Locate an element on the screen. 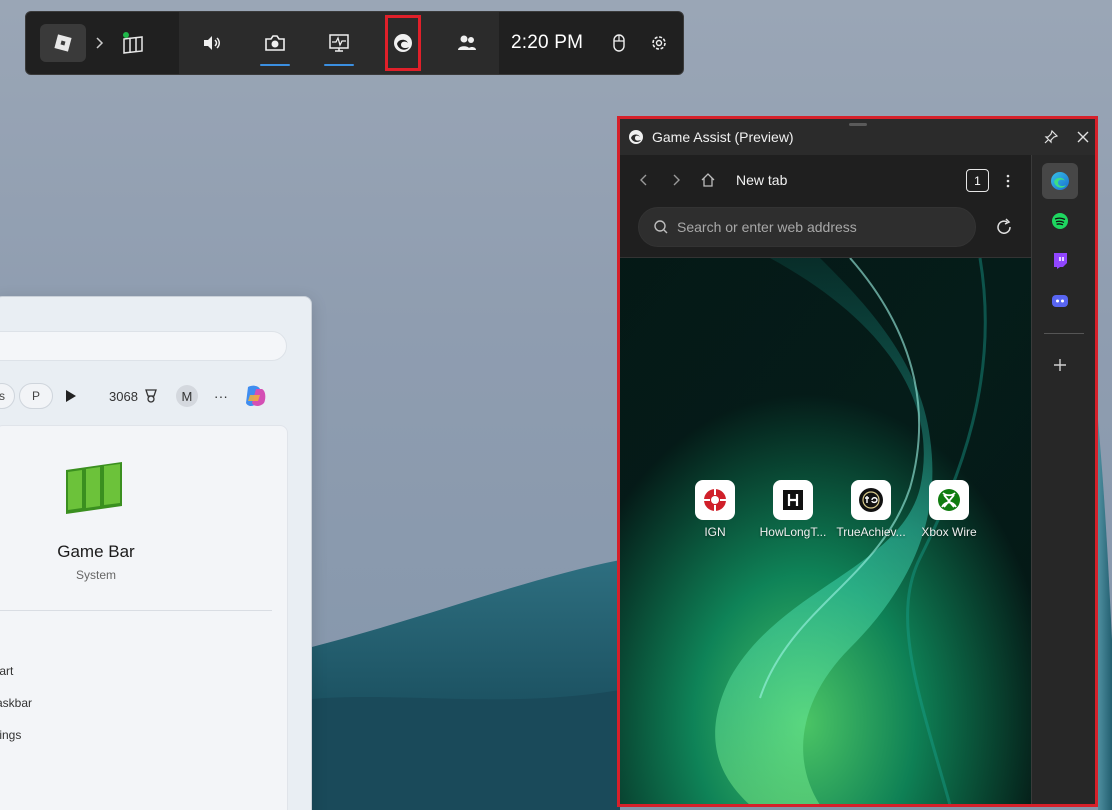  widget-separator is located at coordinates (1064, 333).